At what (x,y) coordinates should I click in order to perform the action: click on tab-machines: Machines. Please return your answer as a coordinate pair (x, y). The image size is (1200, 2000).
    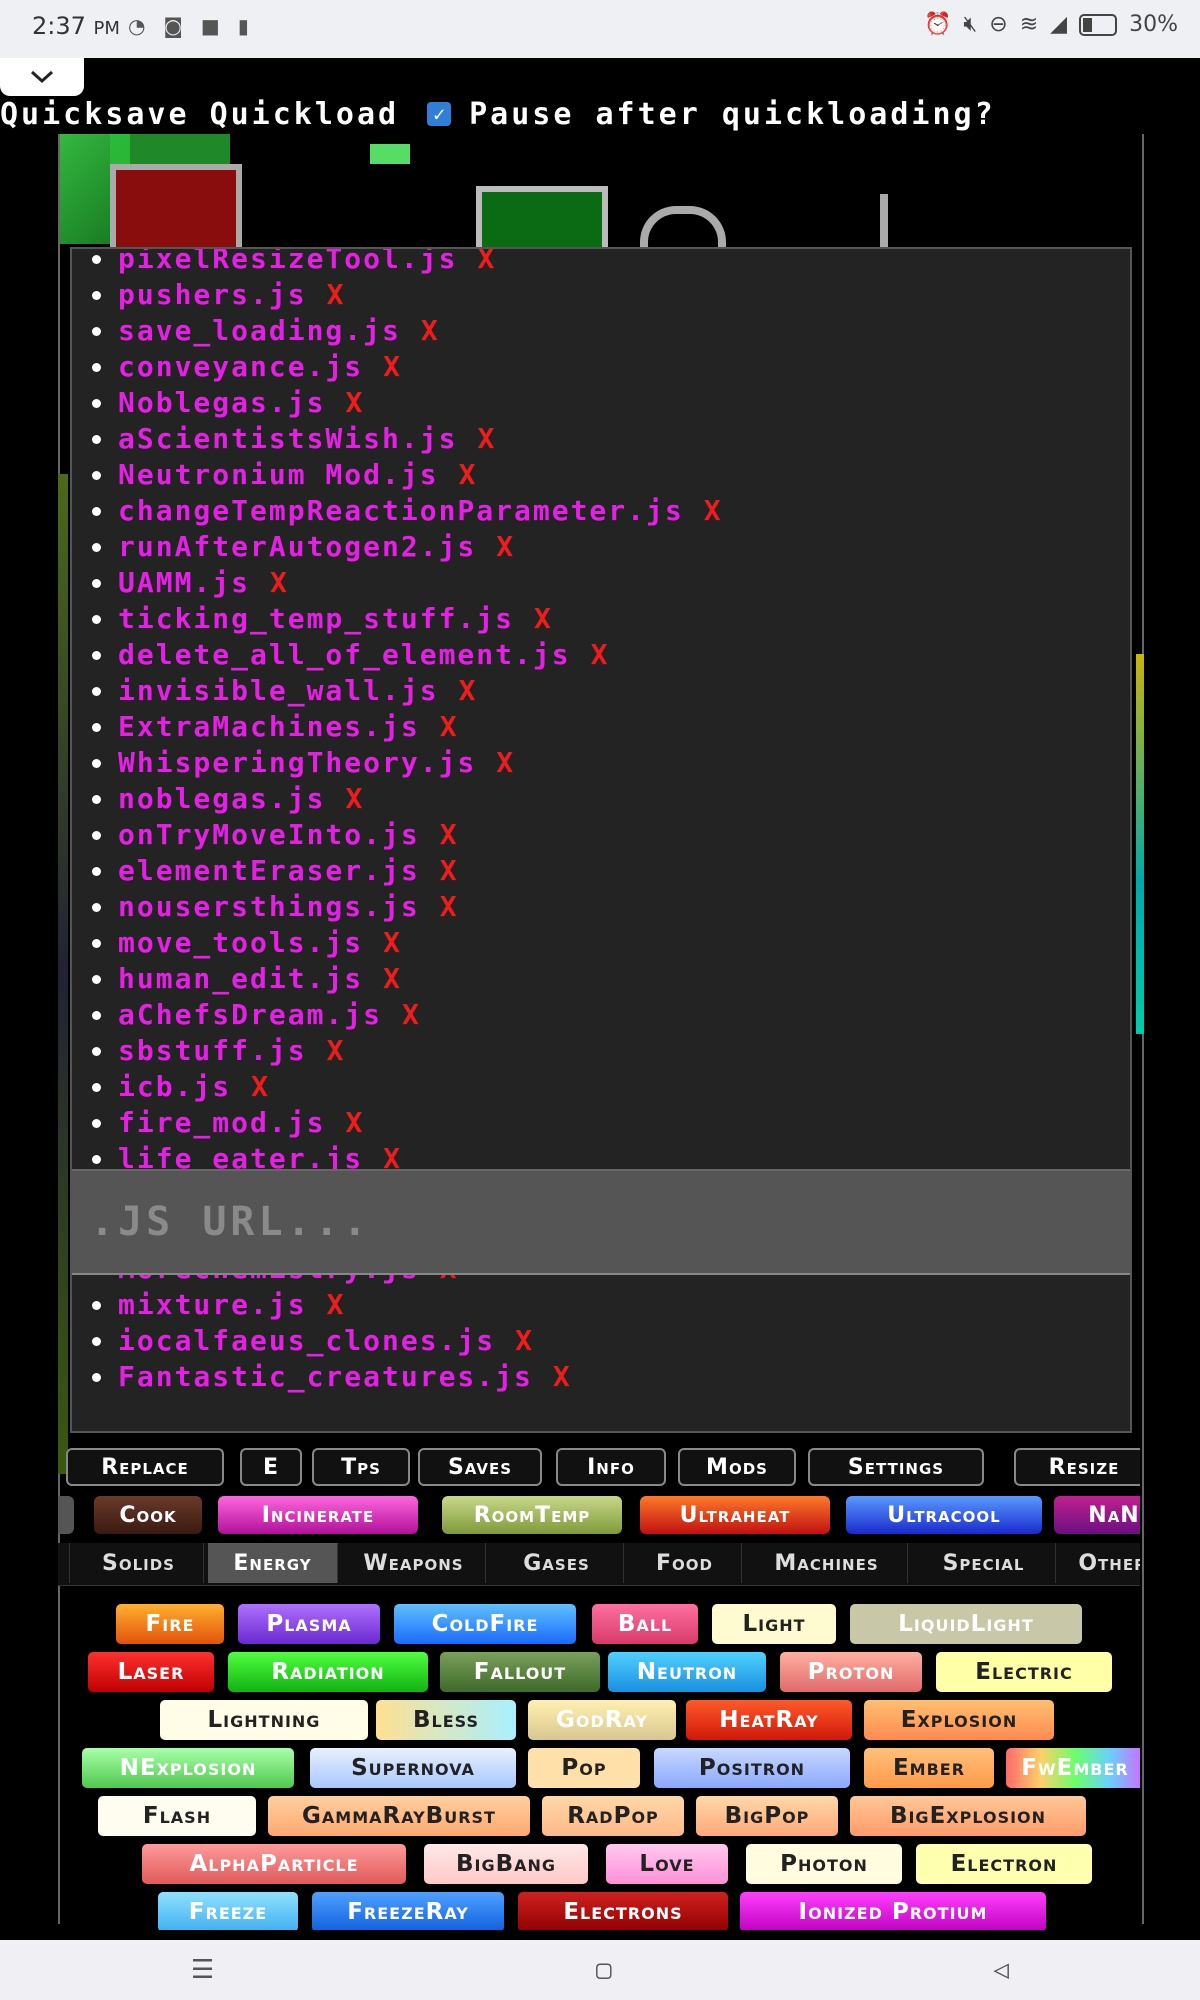
    Looking at the image, I should click on (827, 1563).